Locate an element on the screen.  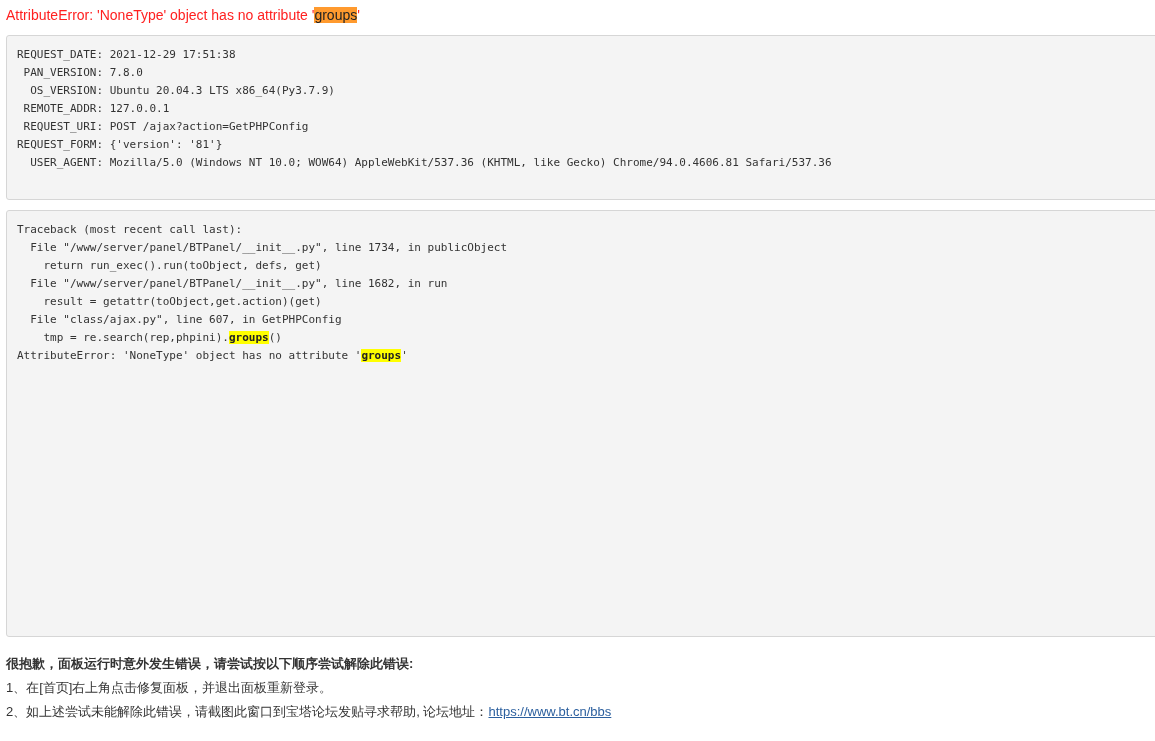
error-title: AttributeError: 'NoneType' object has no attribute 'groups' is located at coordinates (183, 15).